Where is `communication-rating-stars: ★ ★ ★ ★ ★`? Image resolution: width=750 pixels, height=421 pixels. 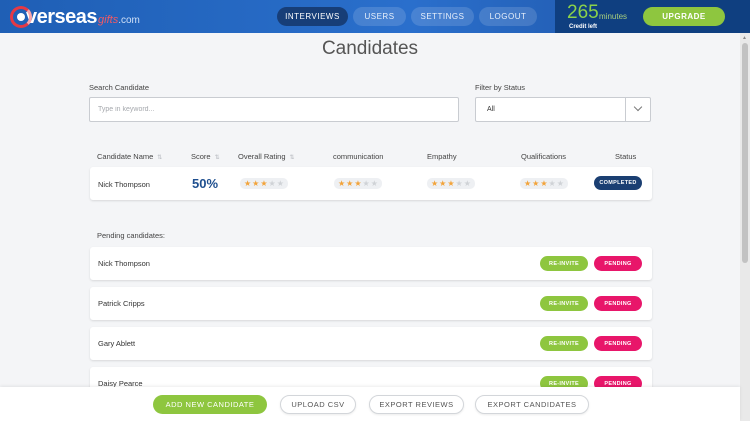 communication-rating-stars: ★ ★ ★ ★ ★ is located at coordinates (358, 183).